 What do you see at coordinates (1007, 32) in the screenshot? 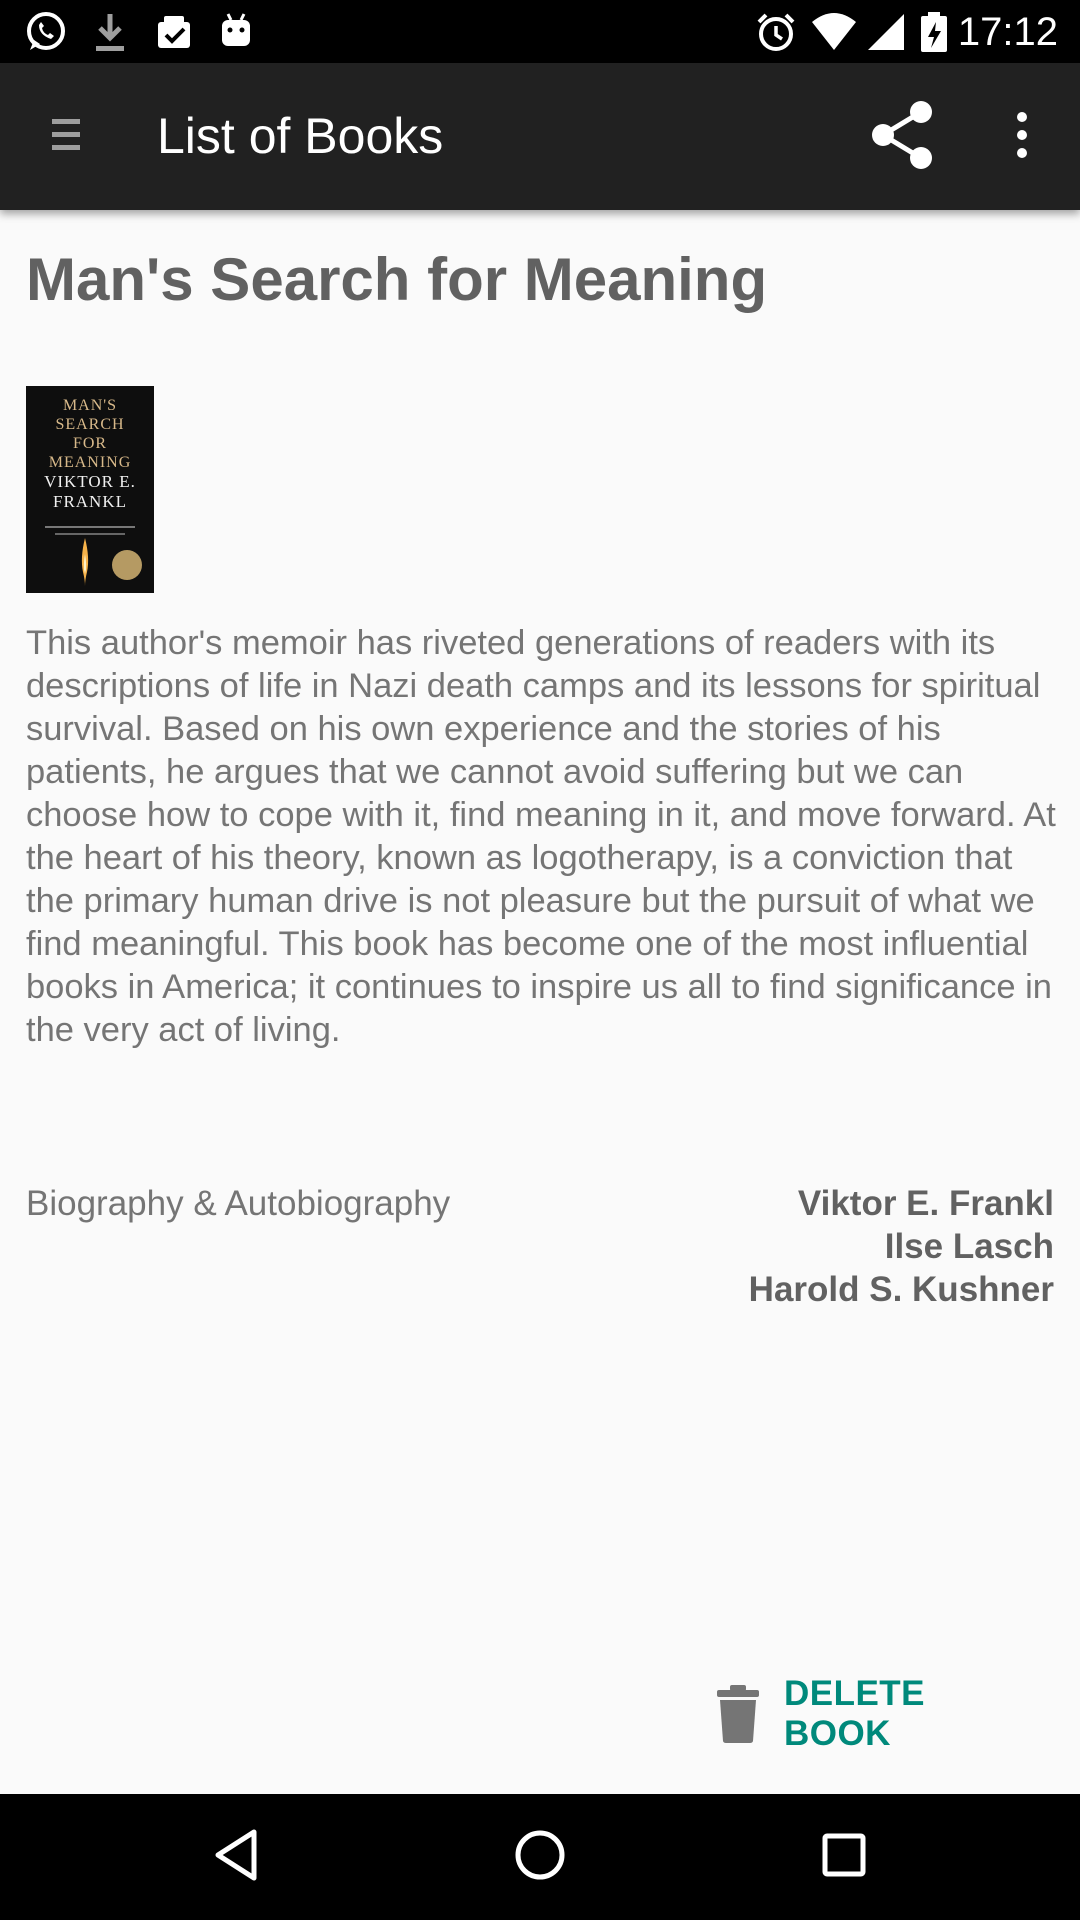
I see `status-time: 17:12` at bounding box center [1007, 32].